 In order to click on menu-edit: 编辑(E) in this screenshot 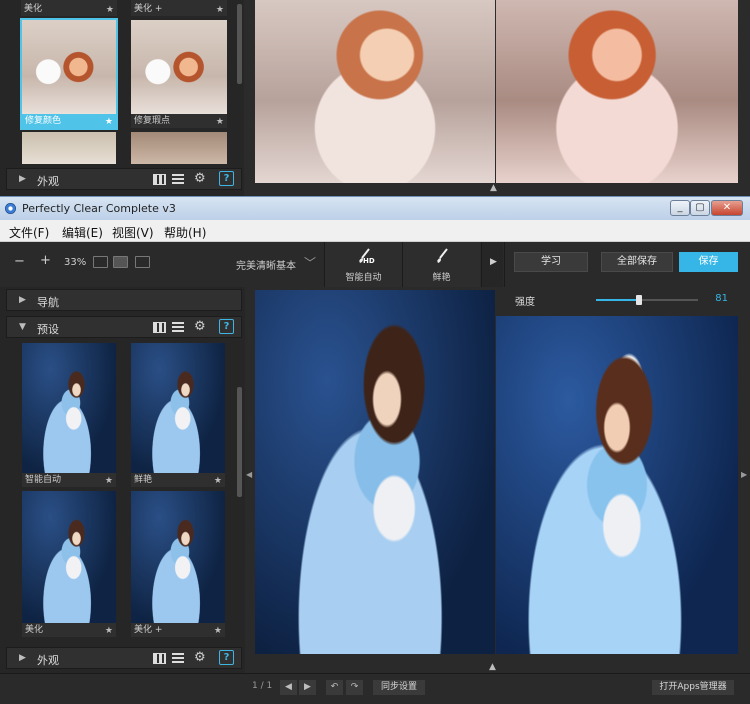, I will do `click(82, 232)`.